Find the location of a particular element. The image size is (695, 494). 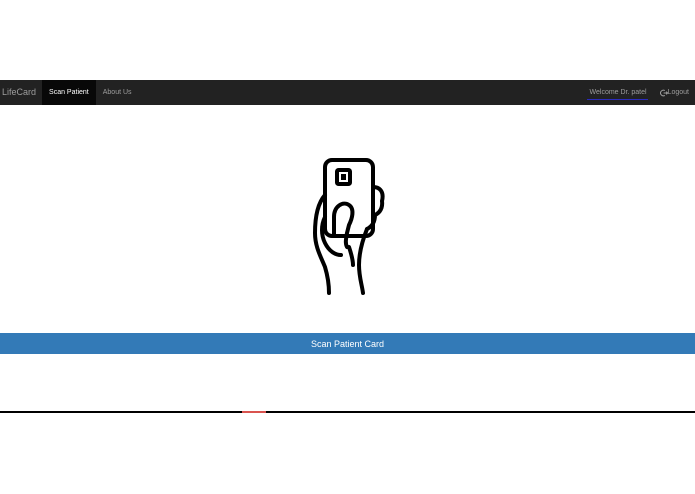

scan-patient-card-button: Scan Patient Card is located at coordinates (347, 343).